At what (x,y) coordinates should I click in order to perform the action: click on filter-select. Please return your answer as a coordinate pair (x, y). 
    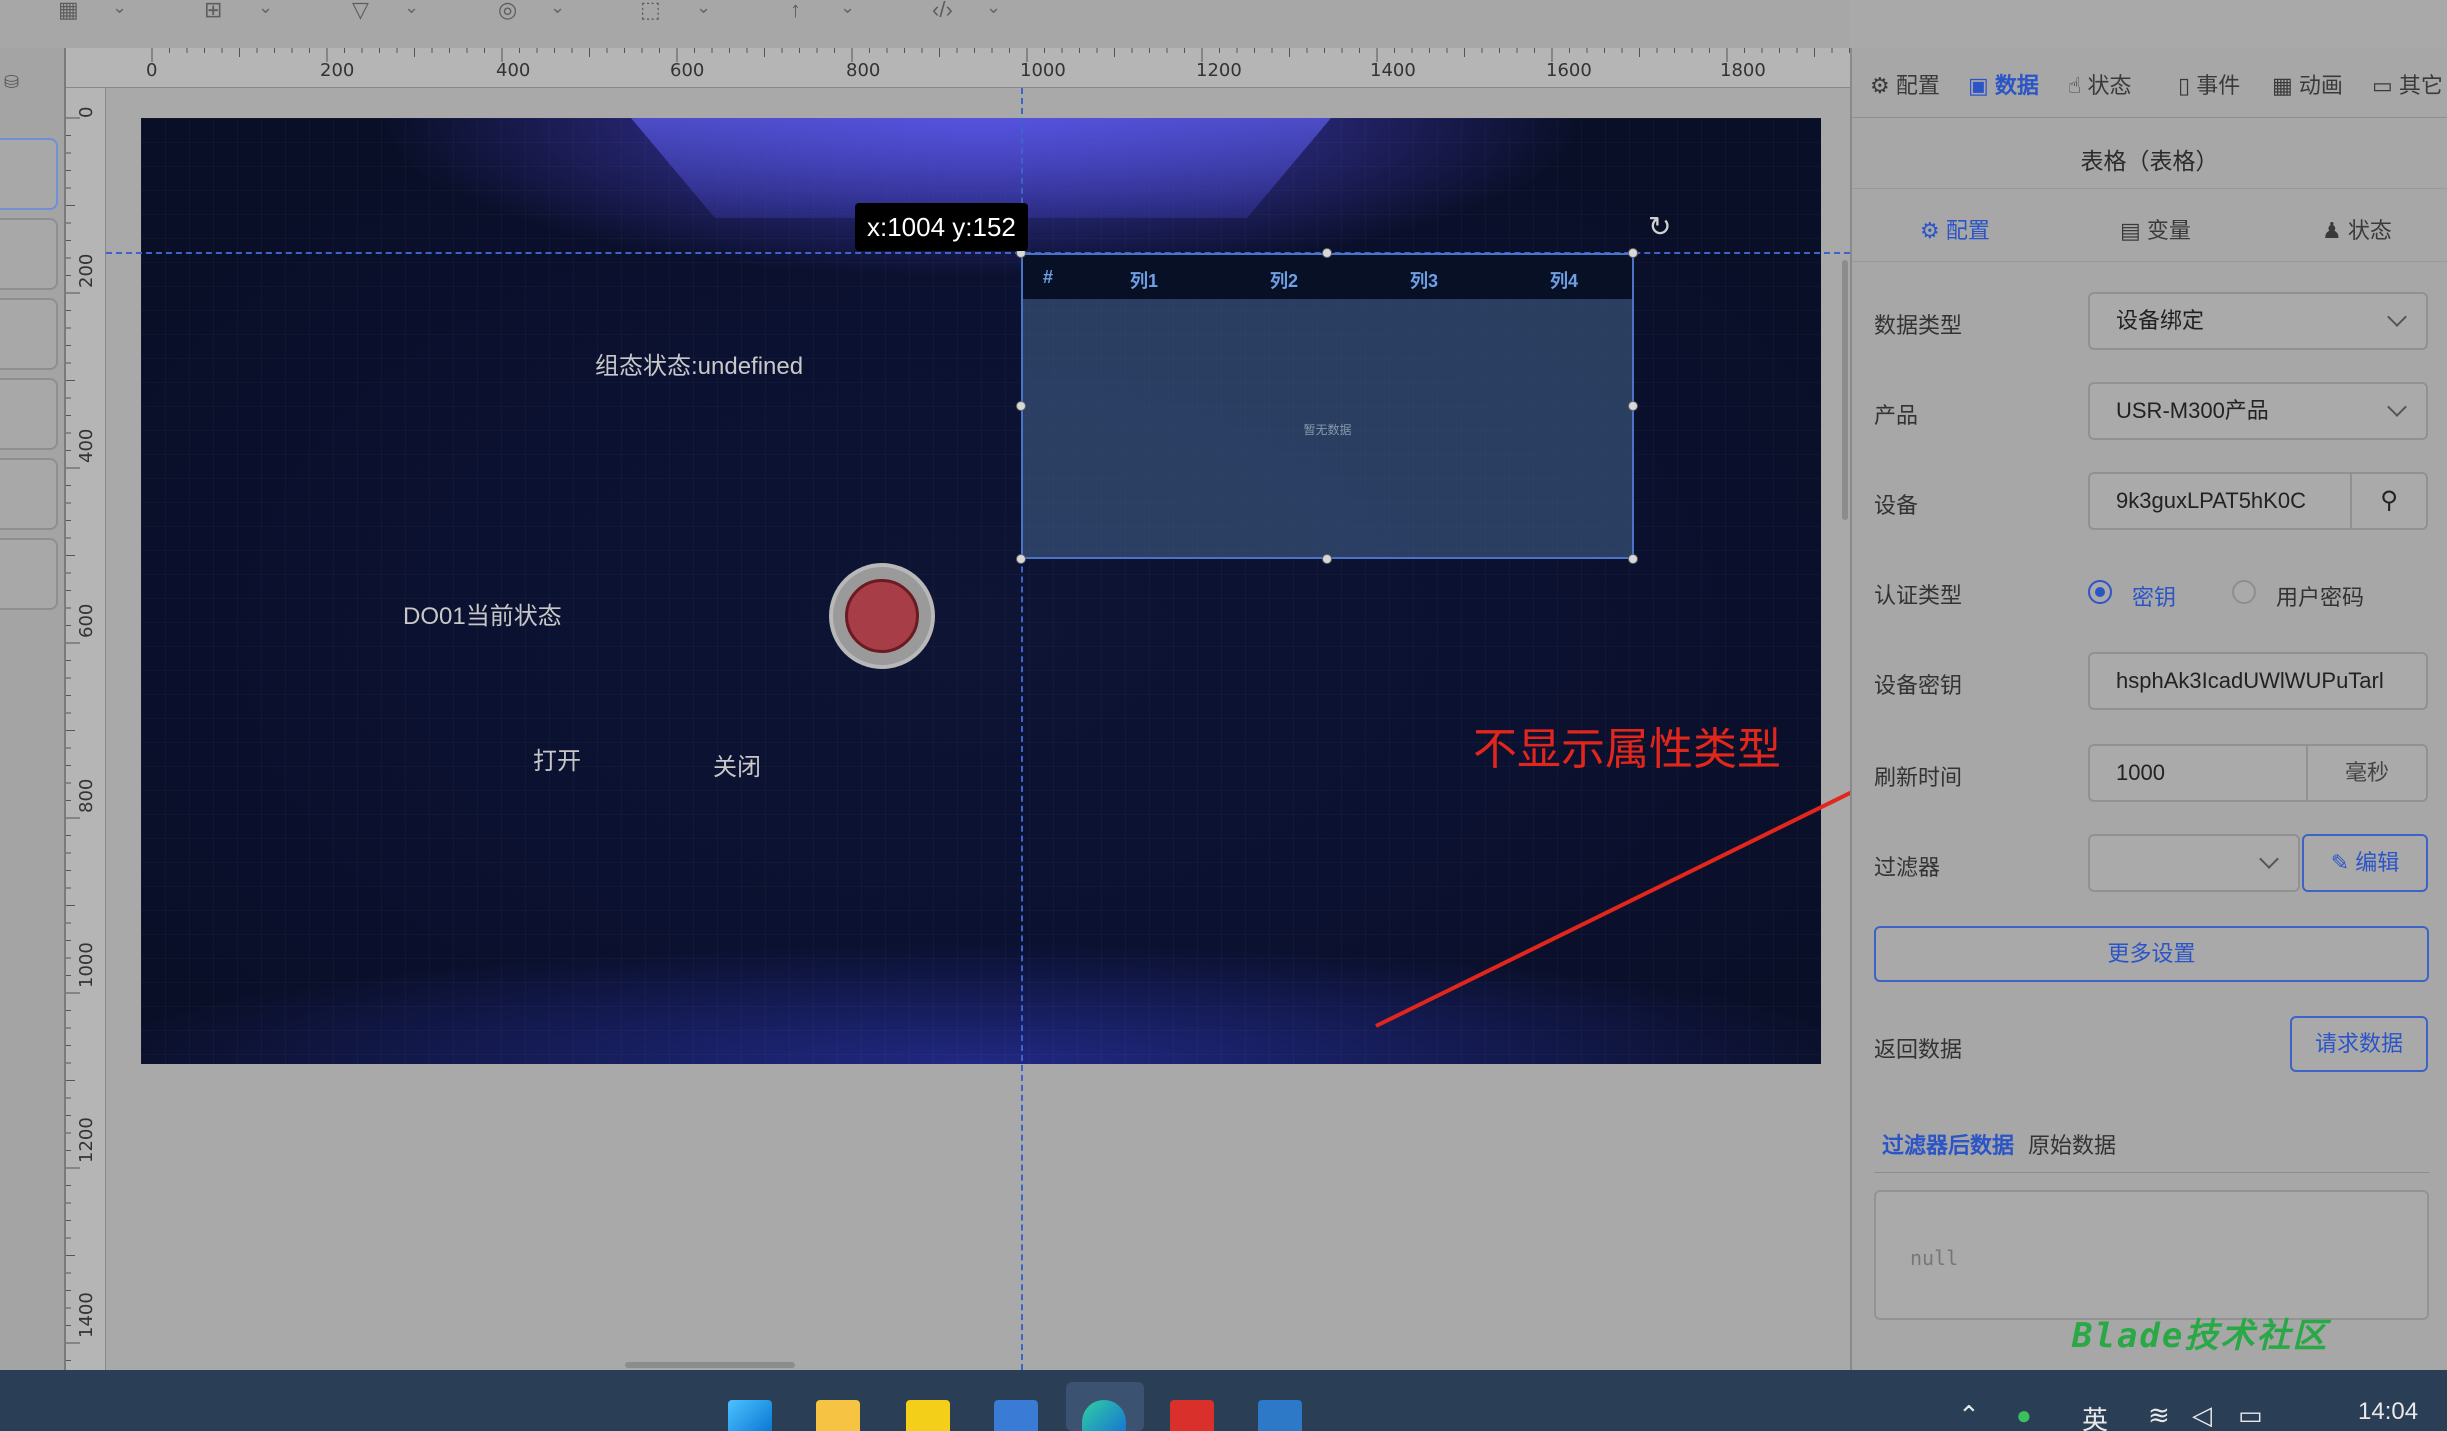
    Looking at the image, I should click on (2194, 863).